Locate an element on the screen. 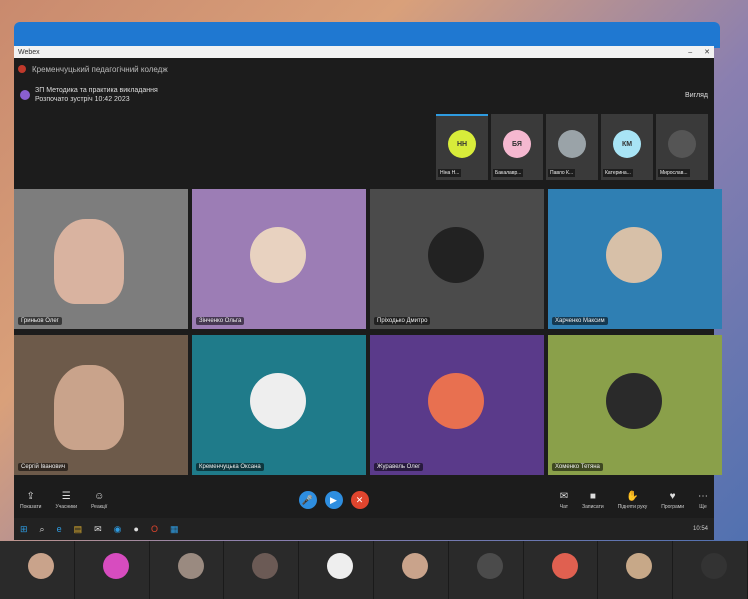  call-controls: 🎤 ▶ ✕ is located at coordinates (333, 500).